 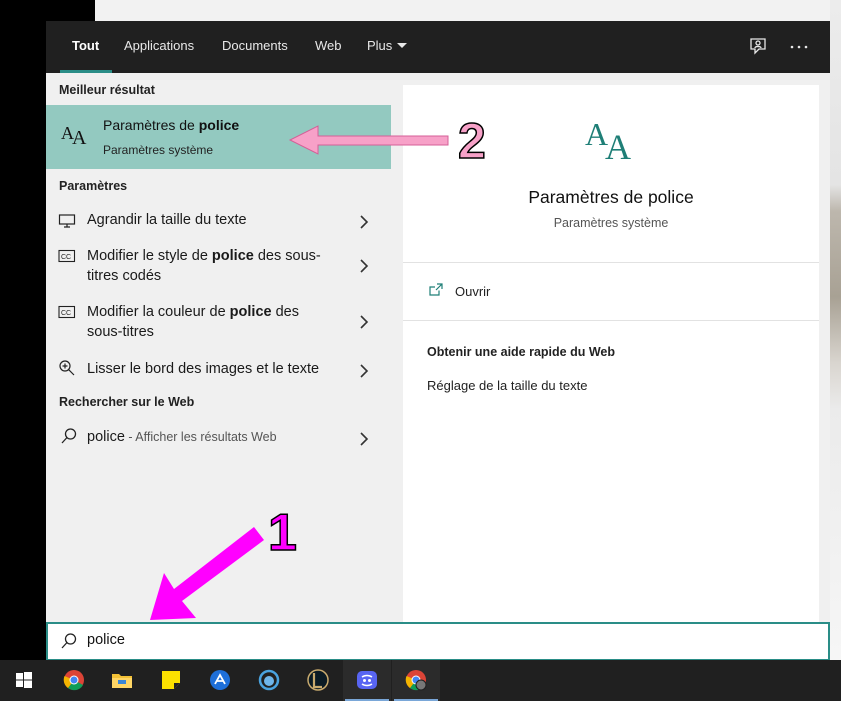 What do you see at coordinates (611, 223) in the screenshot?
I see `detail-subtitle: Paramètres système` at bounding box center [611, 223].